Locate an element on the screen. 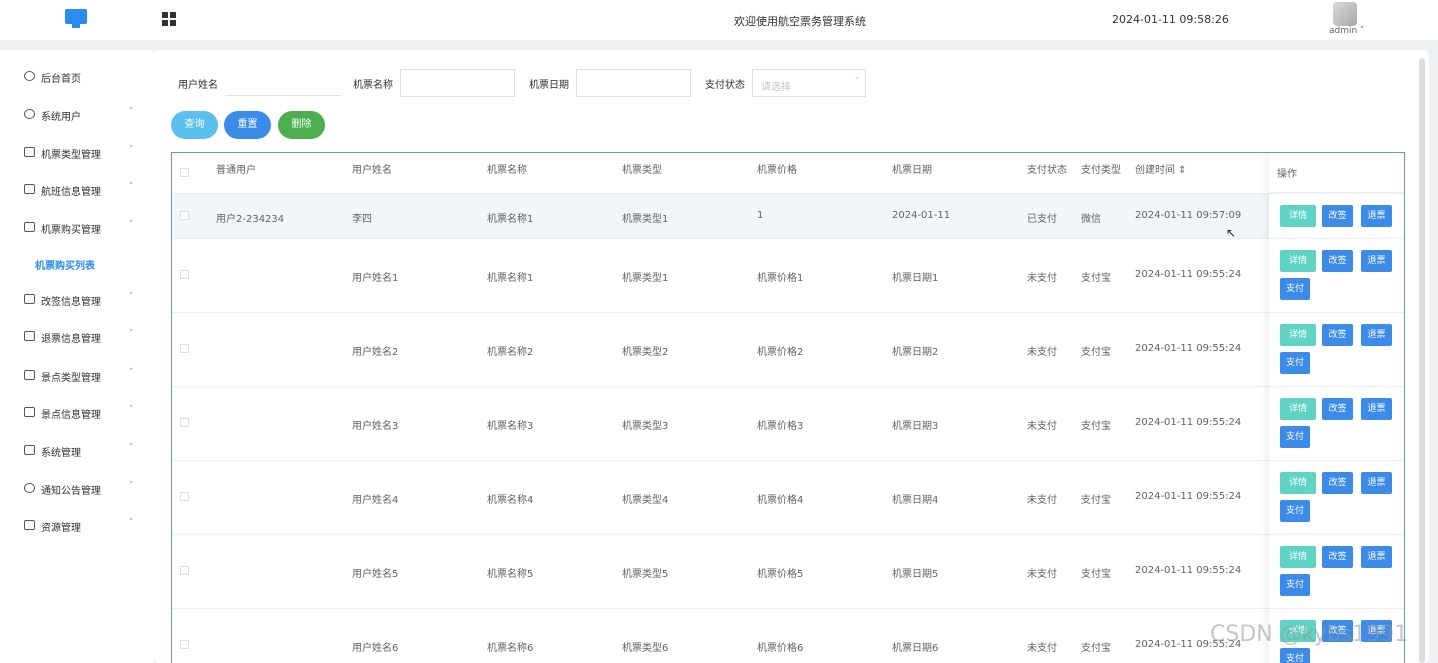 The height and width of the screenshot is (663, 1438). datetime-display: 2024-01-11 09:58:26 is located at coordinates (1170, 19).